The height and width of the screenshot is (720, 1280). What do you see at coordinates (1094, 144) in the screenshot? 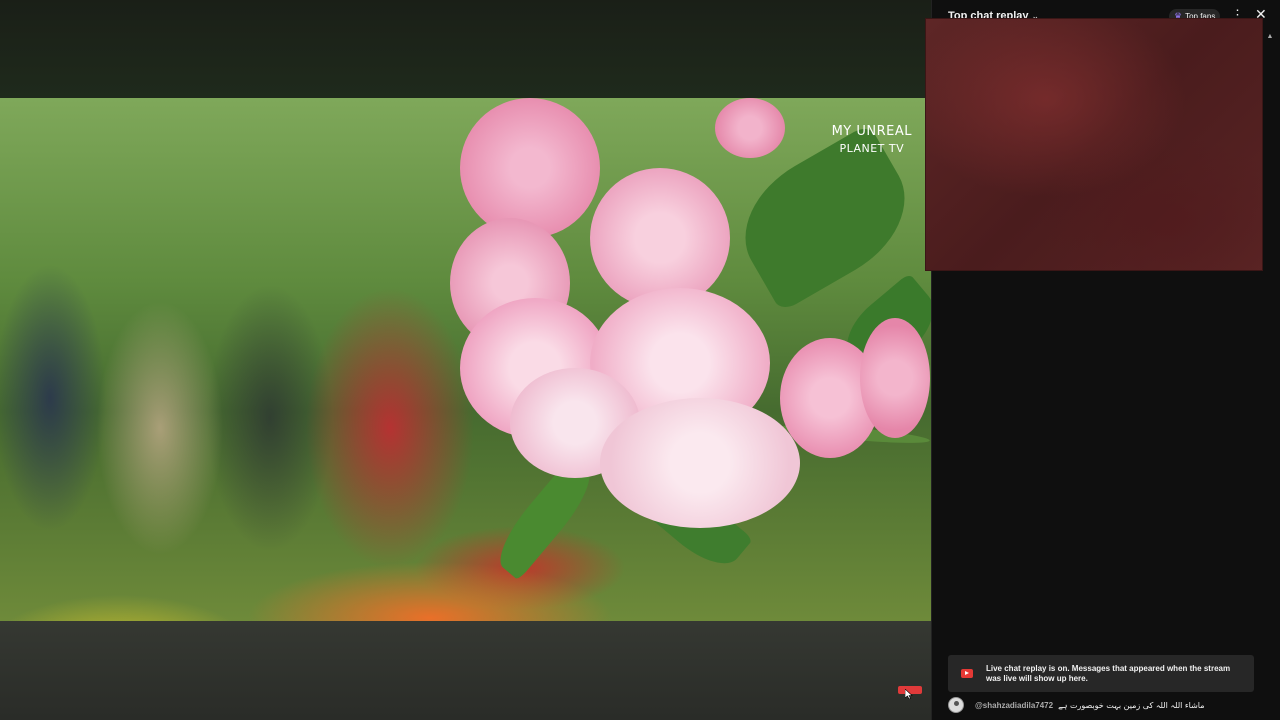
I see `floating-overlay-panel` at bounding box center [1094, 144].